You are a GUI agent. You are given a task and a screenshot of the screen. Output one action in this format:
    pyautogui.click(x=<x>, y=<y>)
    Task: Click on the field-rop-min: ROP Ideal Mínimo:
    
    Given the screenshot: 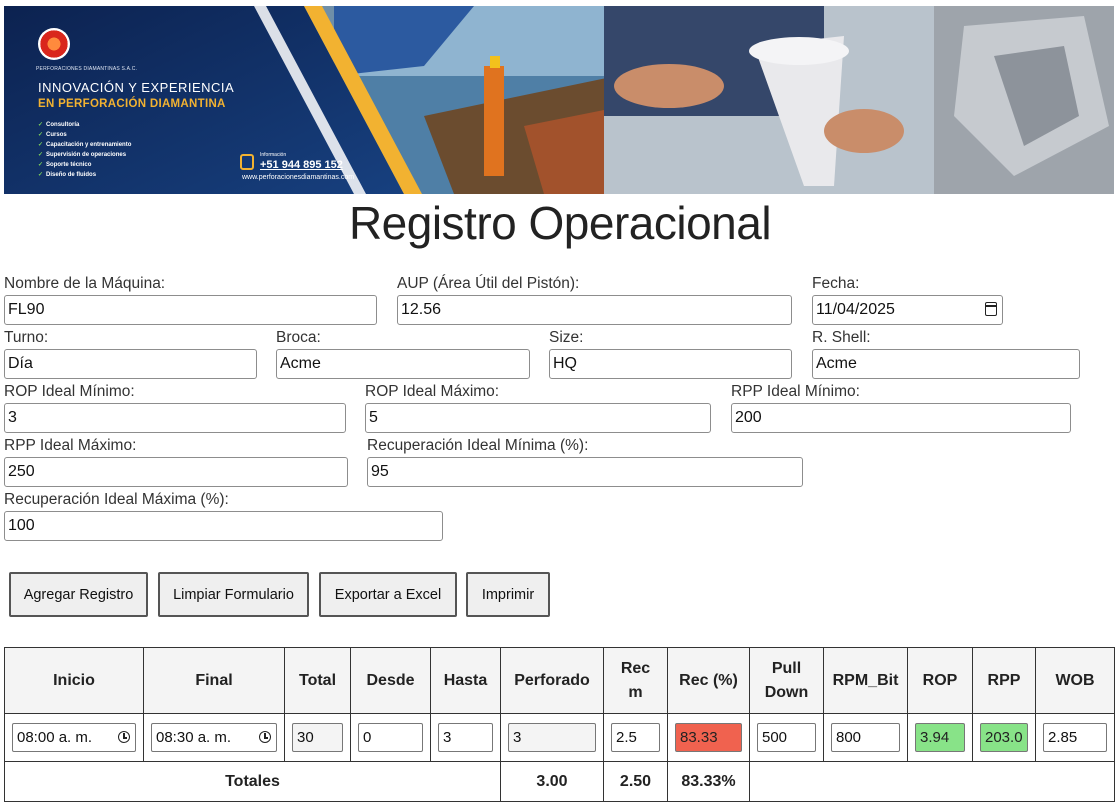 What is the action you would take?
    pyautogui.click(x=175, y=408)
    